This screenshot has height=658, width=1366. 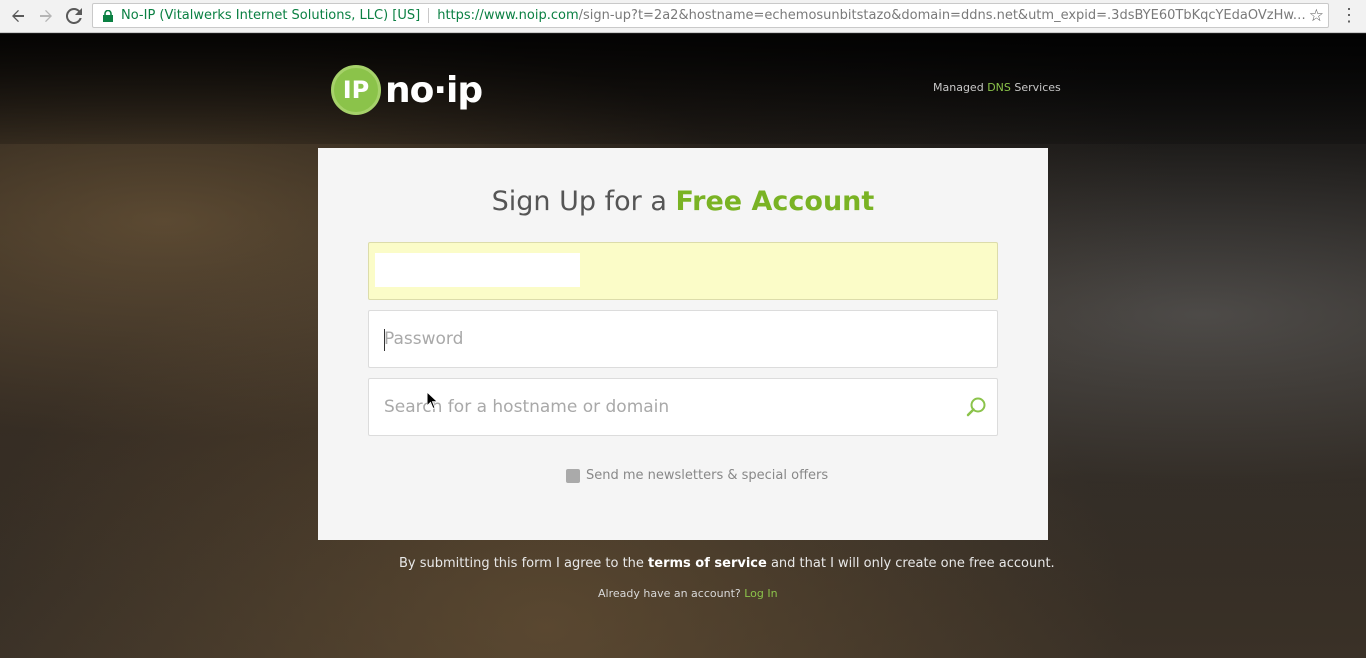 I want to click on terms-of-service-link: terms of service, so click(x=707, y=563).